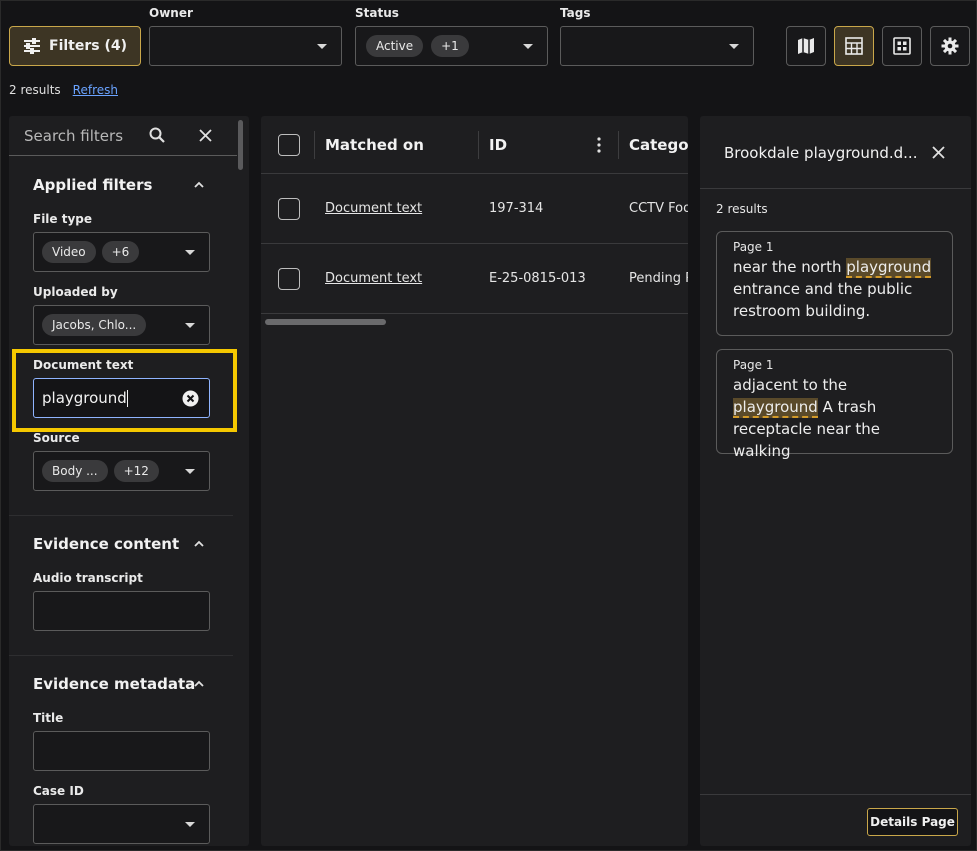 The image size is (977, 851). I want to click on footer-divider, so click(835, 794).